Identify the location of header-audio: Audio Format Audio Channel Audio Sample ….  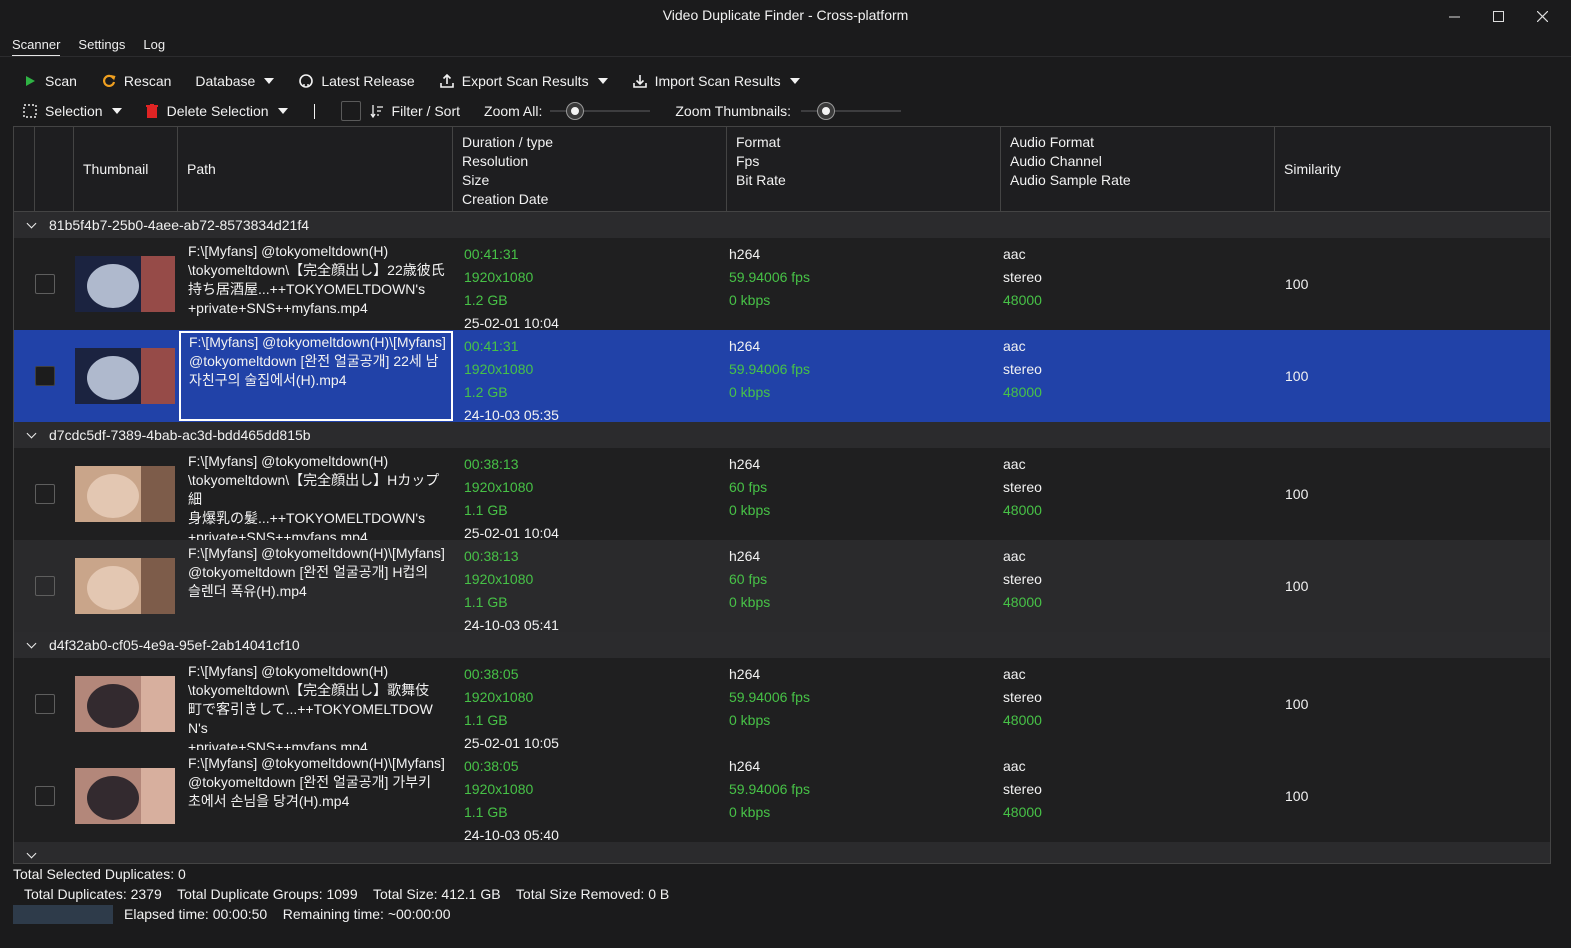
(1138, 169).